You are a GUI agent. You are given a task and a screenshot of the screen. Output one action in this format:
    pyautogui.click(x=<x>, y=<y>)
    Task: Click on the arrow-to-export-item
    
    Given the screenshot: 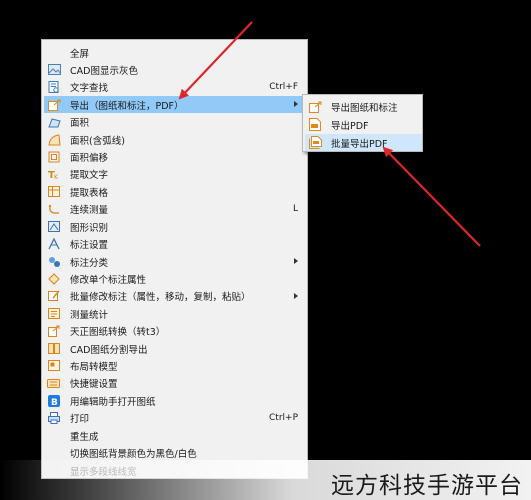 What is the action you would take?
    pyautogui.click(x=215, y=60)
    